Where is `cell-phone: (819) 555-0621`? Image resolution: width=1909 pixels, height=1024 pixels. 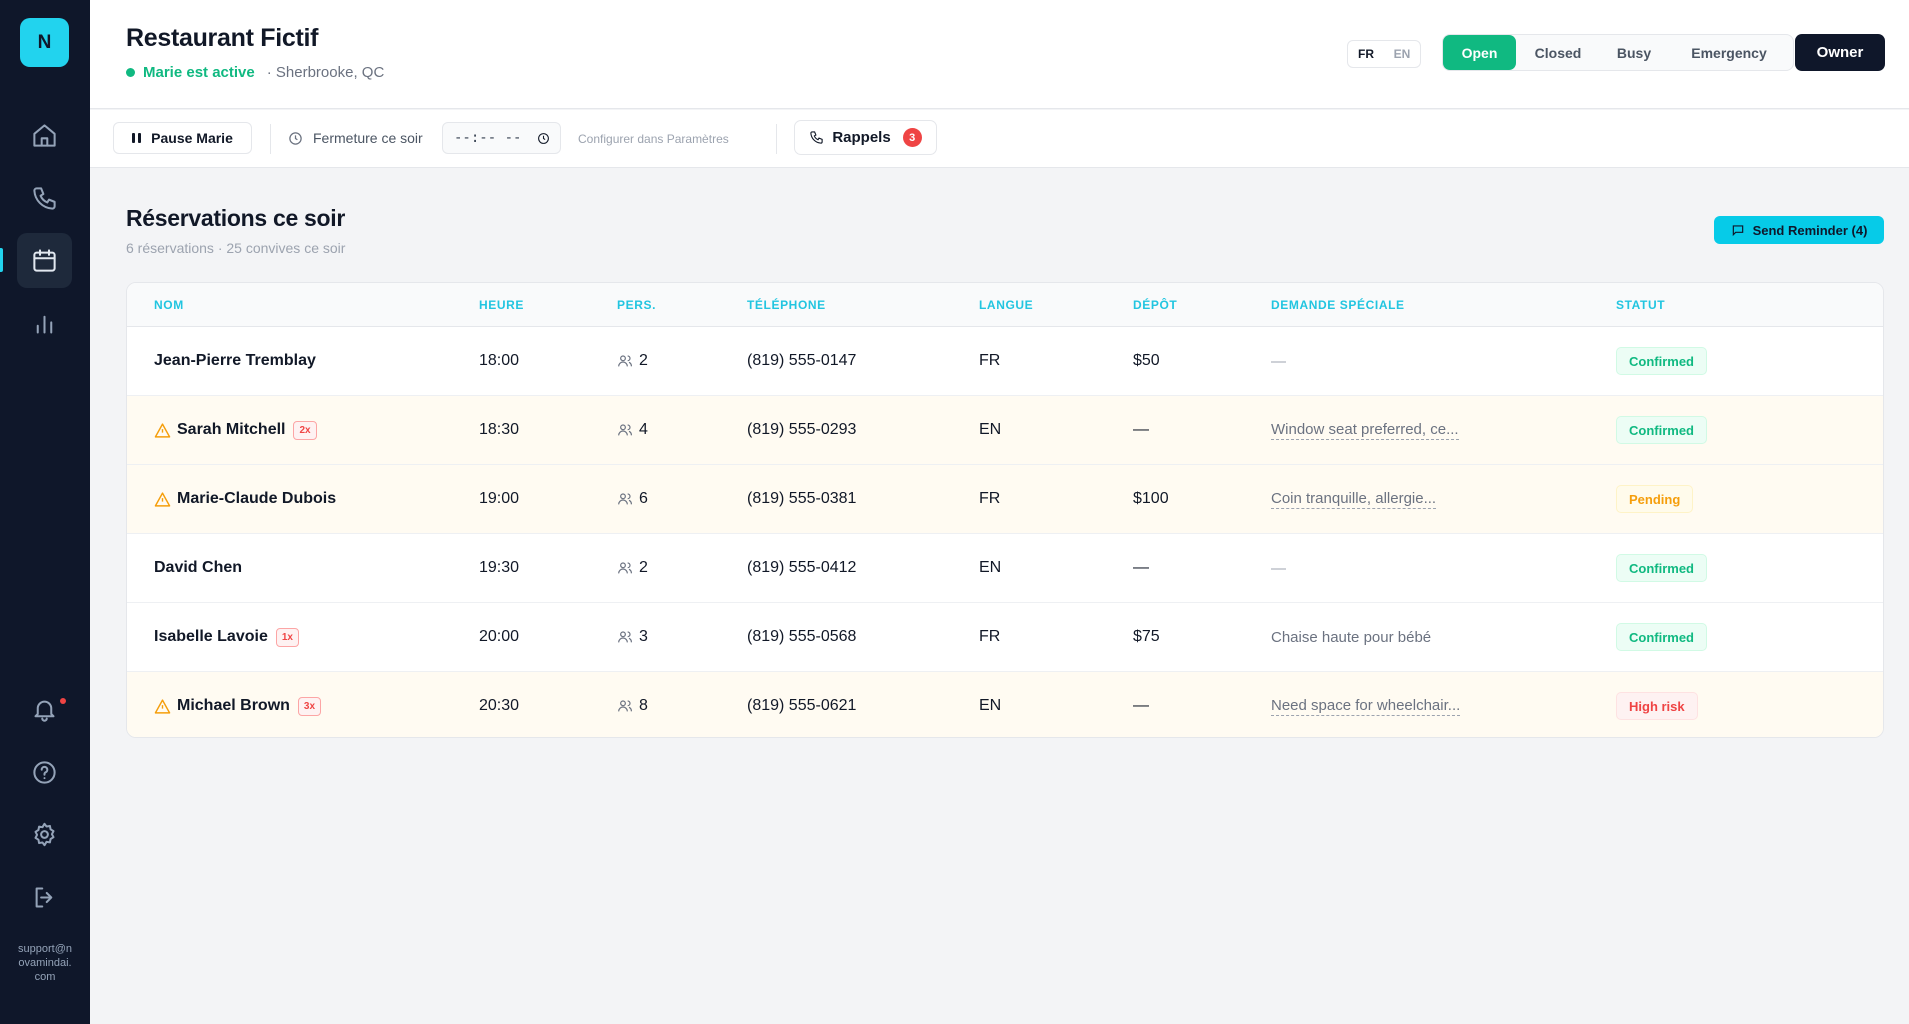 cell-phone: (819) 555-0621 is located at coordinates (801, 704).